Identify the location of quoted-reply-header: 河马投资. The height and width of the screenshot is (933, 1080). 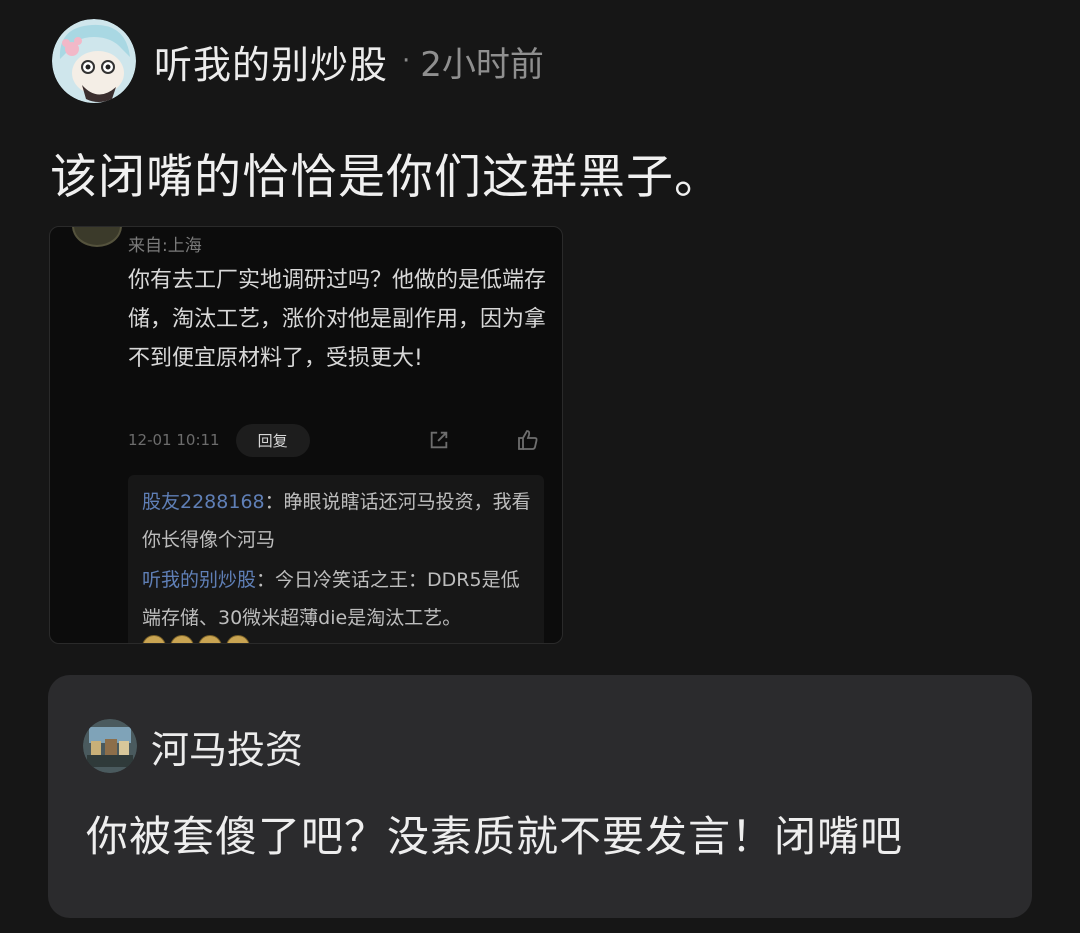
(193, 746).